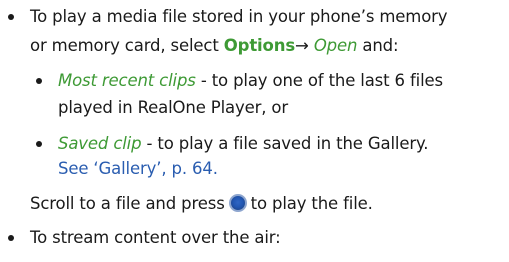  Describe the element at coordinates (100, 143) in the screenshot. I see `saved-clip-option: Saved clip` at that location.